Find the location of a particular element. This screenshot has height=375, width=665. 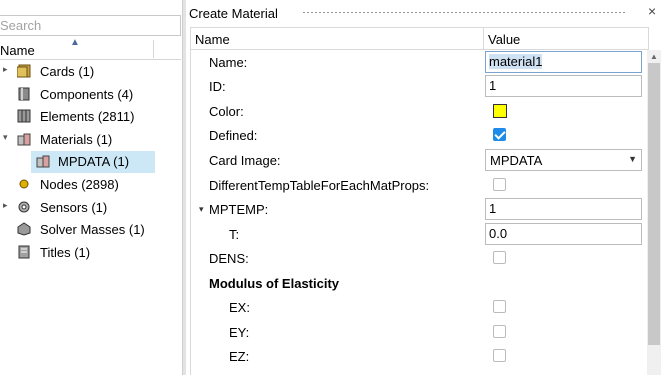

row-label: EZ: is located at coordinates (239, 356).